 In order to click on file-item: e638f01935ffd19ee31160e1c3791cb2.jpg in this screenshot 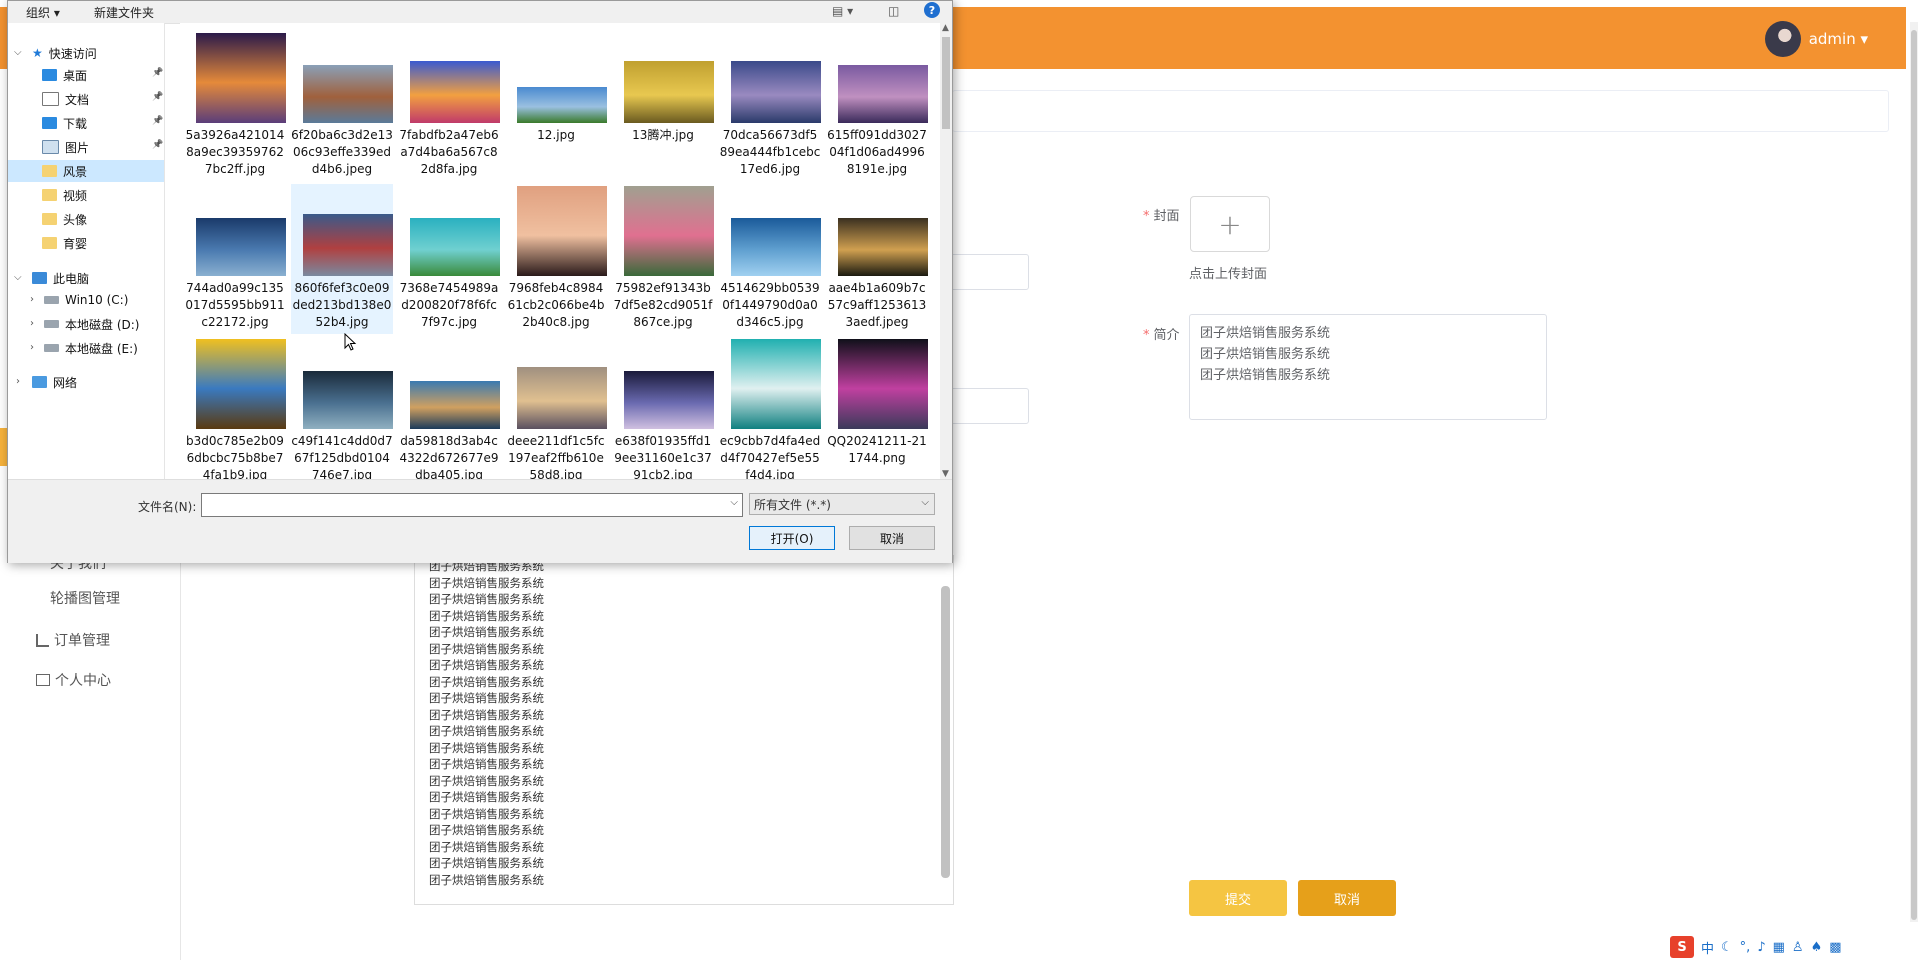, I will do `click(663, 408)`.